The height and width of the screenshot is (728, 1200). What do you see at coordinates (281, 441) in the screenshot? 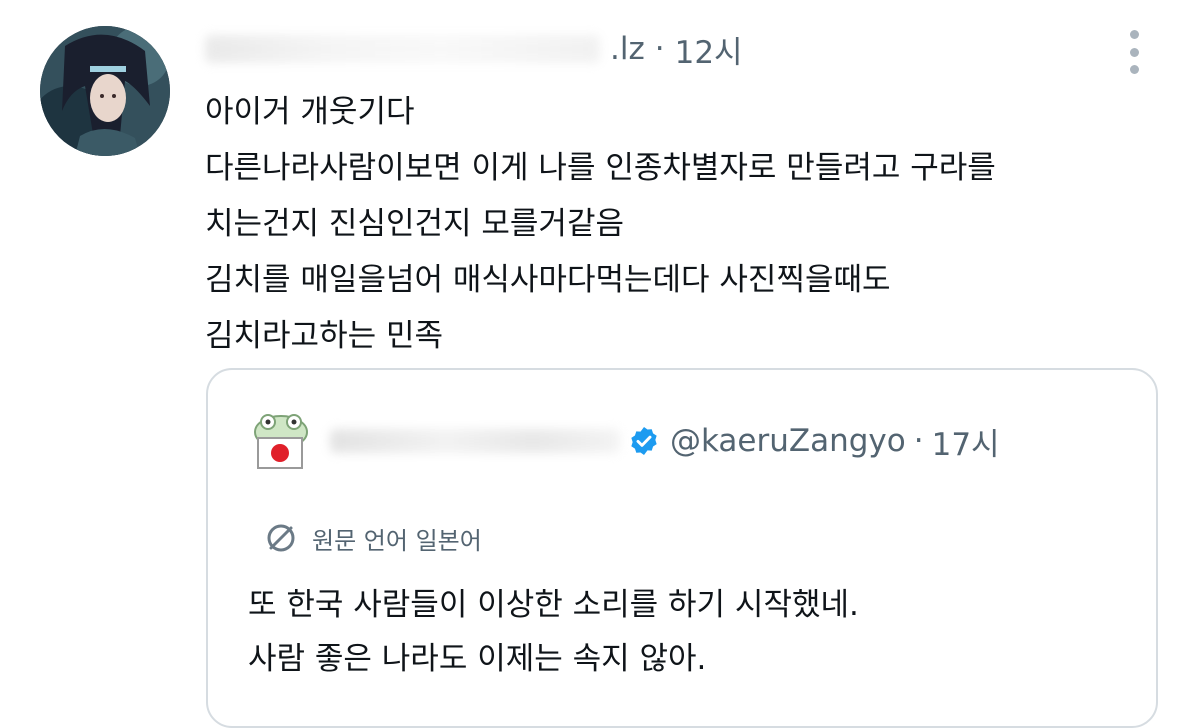
I see `quoted-avatar` at bounding box center [281, 441].